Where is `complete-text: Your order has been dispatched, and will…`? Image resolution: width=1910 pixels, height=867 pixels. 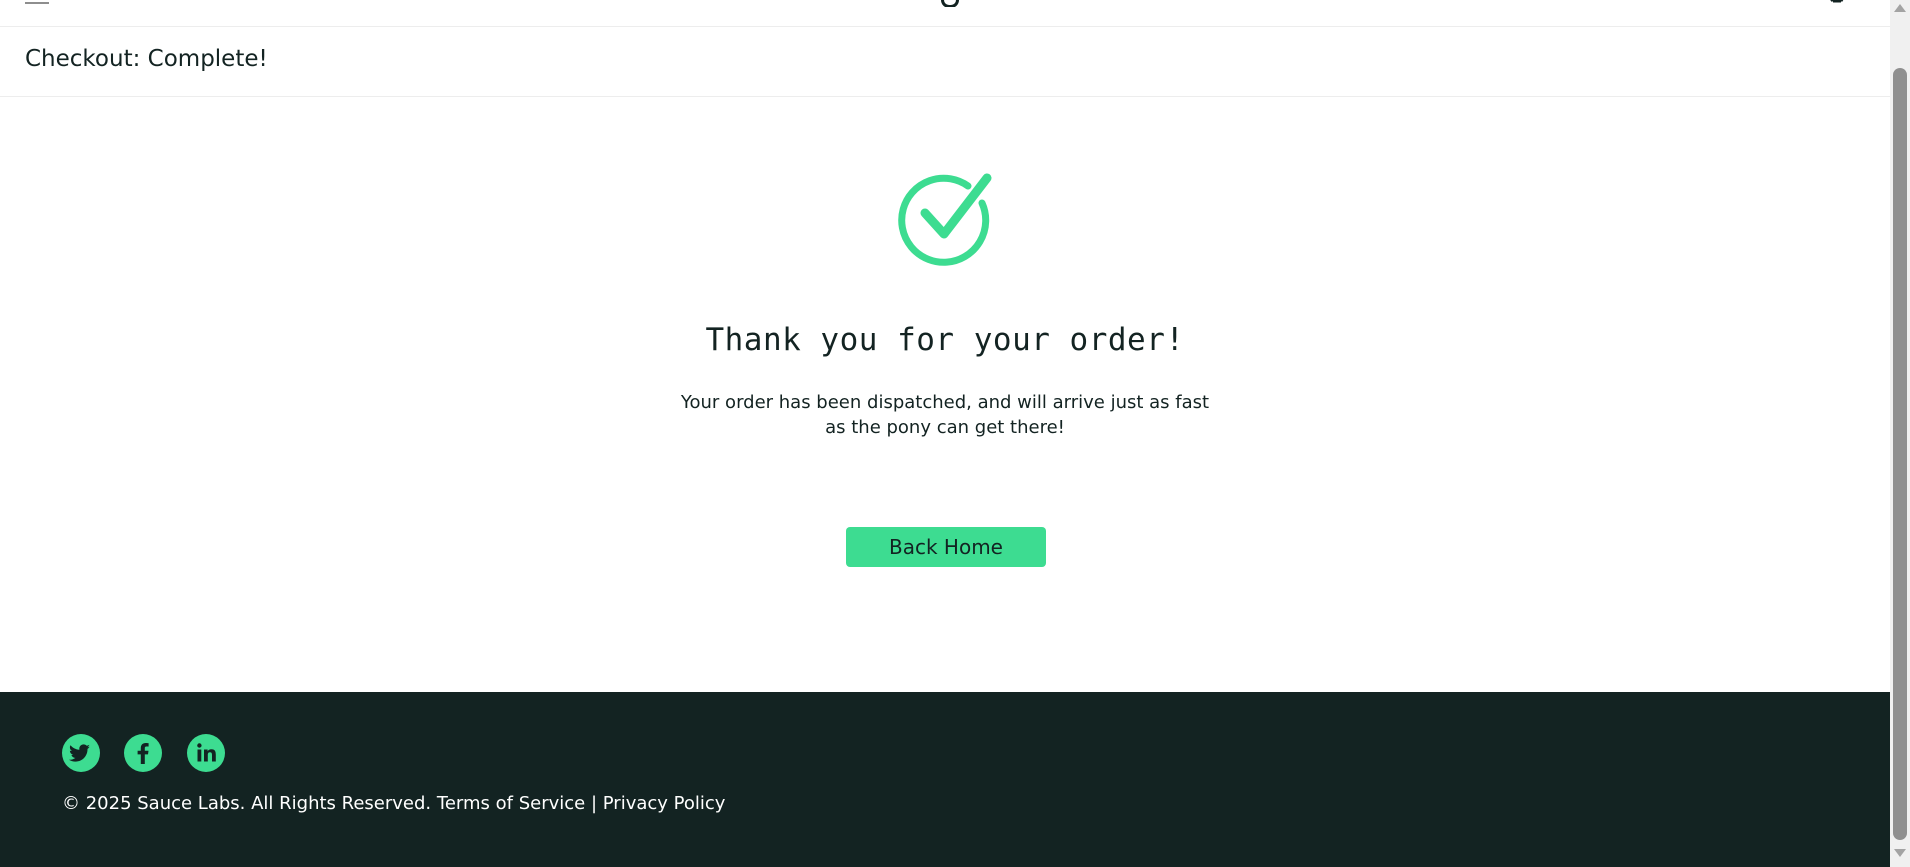
complete-text: Your order has been dispatched, and will… is located at coordinates (945, 415).